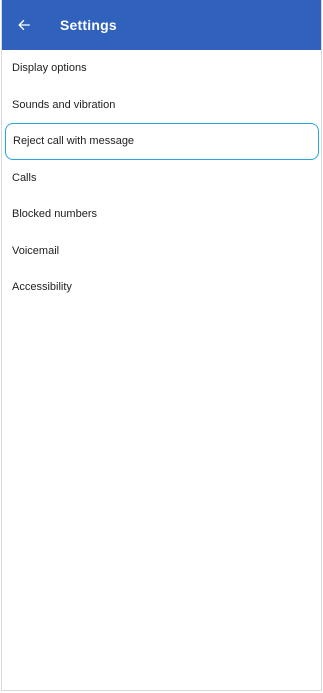 This screenshot has height=693, width=323. Describe the element at coordinates (88, 25) in the screenshot. I see `page-title: Settings` at that location.